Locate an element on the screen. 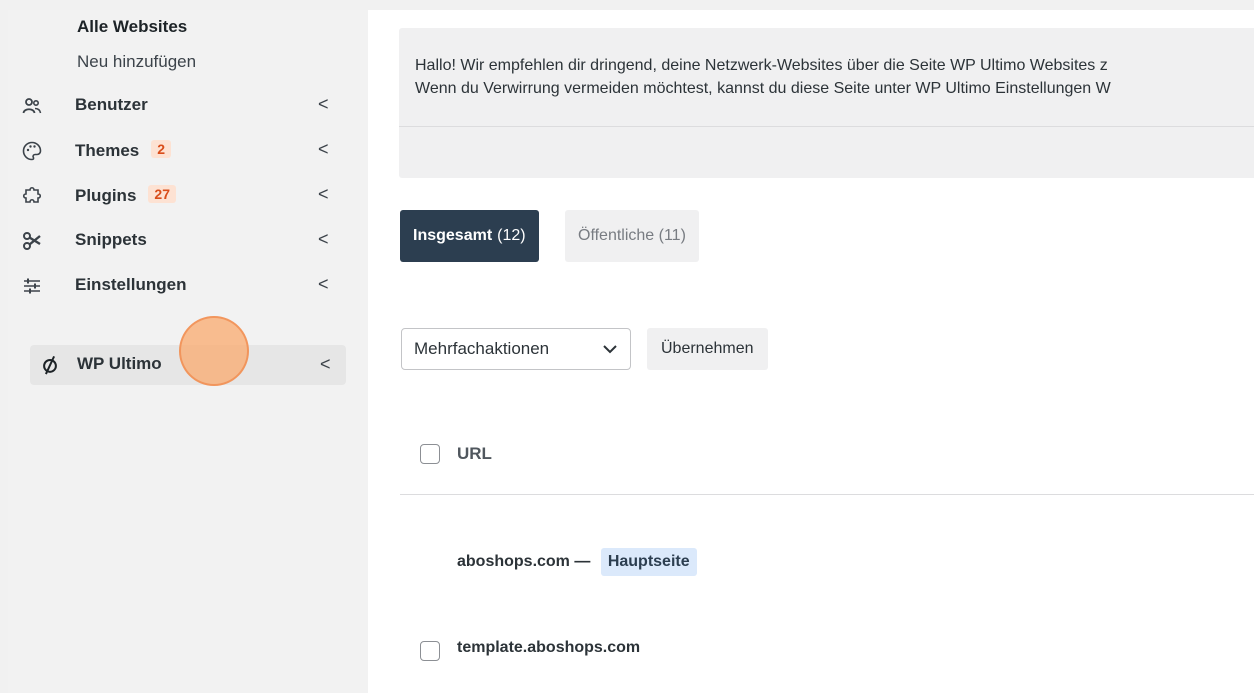  site-url-link: template.aboshops.com is located at coordinates (548, 647).